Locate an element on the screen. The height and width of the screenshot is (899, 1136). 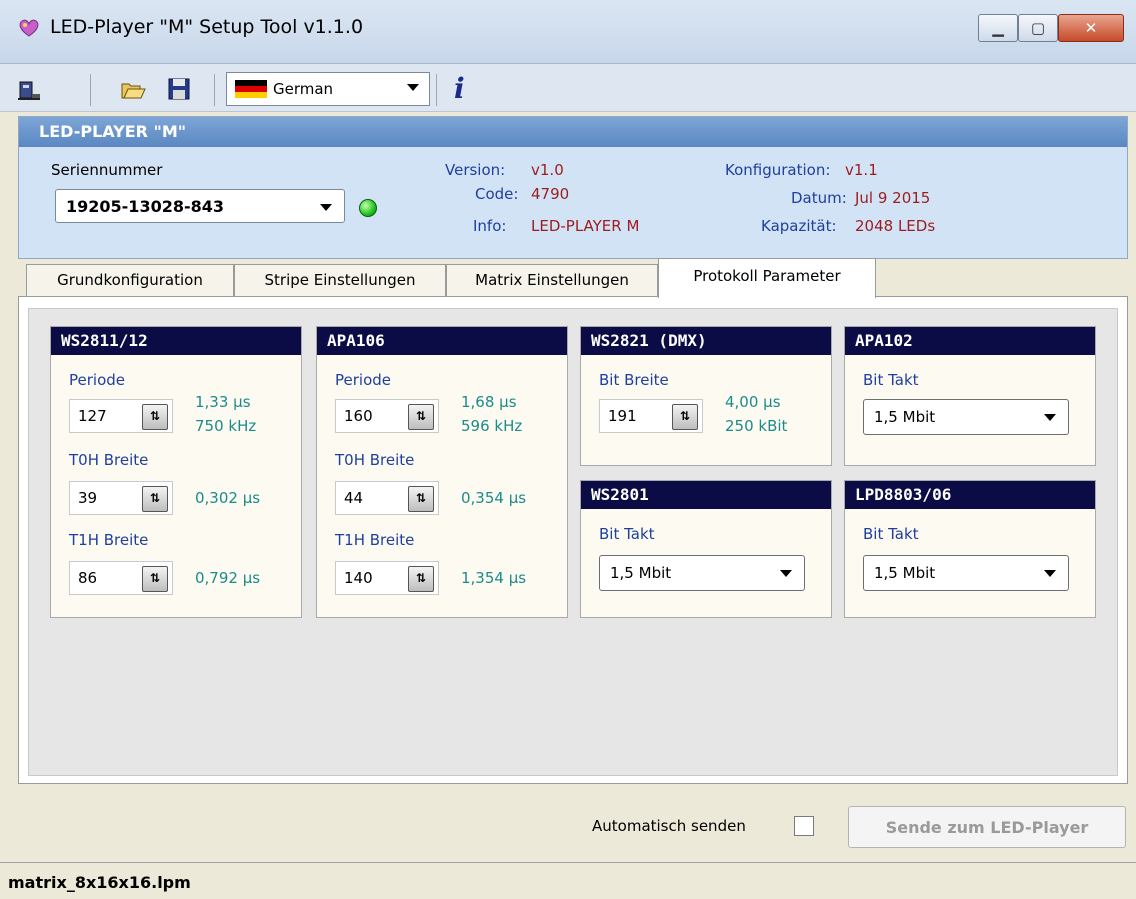
tab-label: Stripe Einstellungen is located at coordinates (340, 280).